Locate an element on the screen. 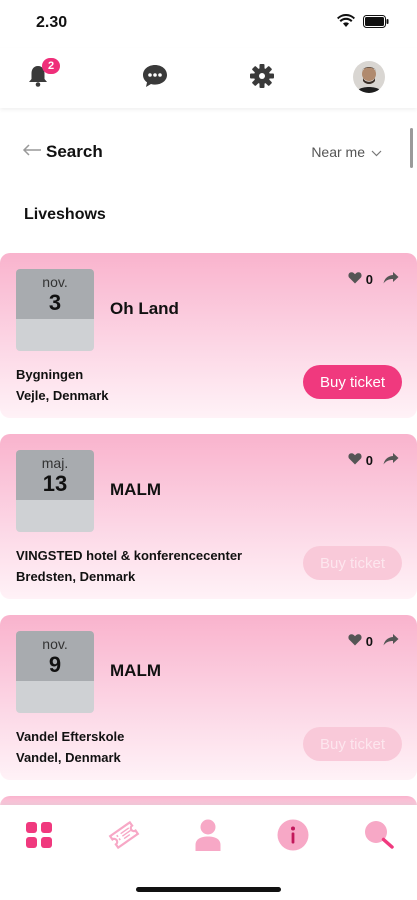  ticket-icon is located at coordinates (124, 837).